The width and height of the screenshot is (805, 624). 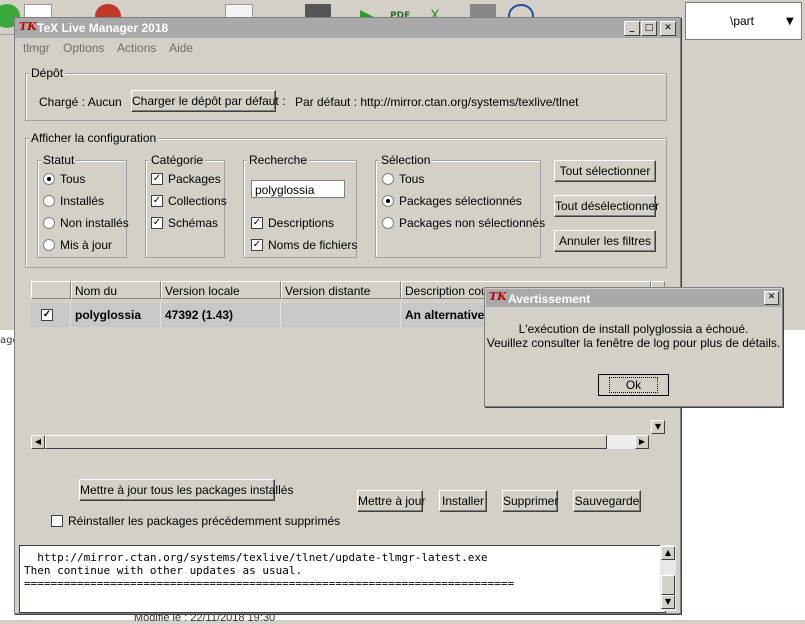 What do you see at coordinates (194, 179) in the screenshot?
I see `packages-label: Packages` at bounding box center [194, 179].